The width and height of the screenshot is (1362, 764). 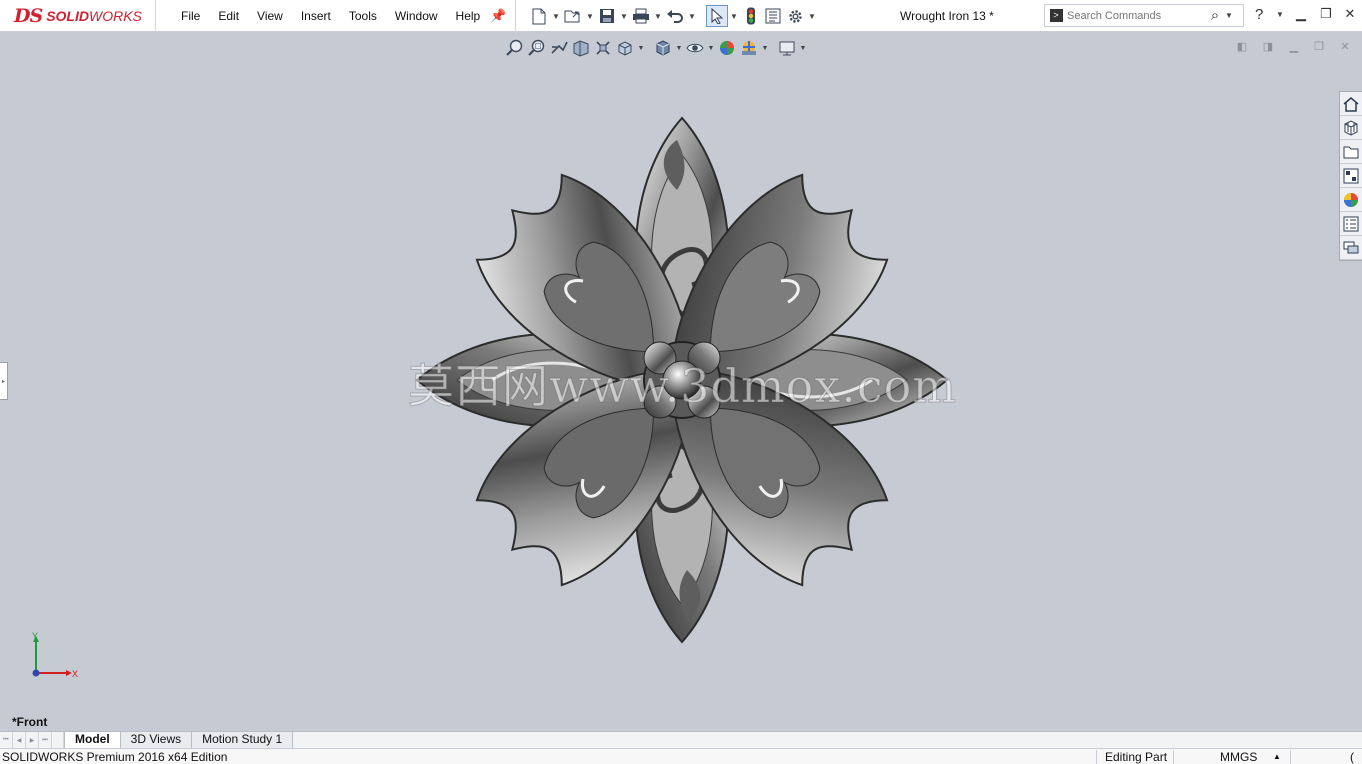 What do you see at coordinates (679, 48) in the screenshot?
I see `display-style-dropdown: ▼` at bounding box center [679, 48].